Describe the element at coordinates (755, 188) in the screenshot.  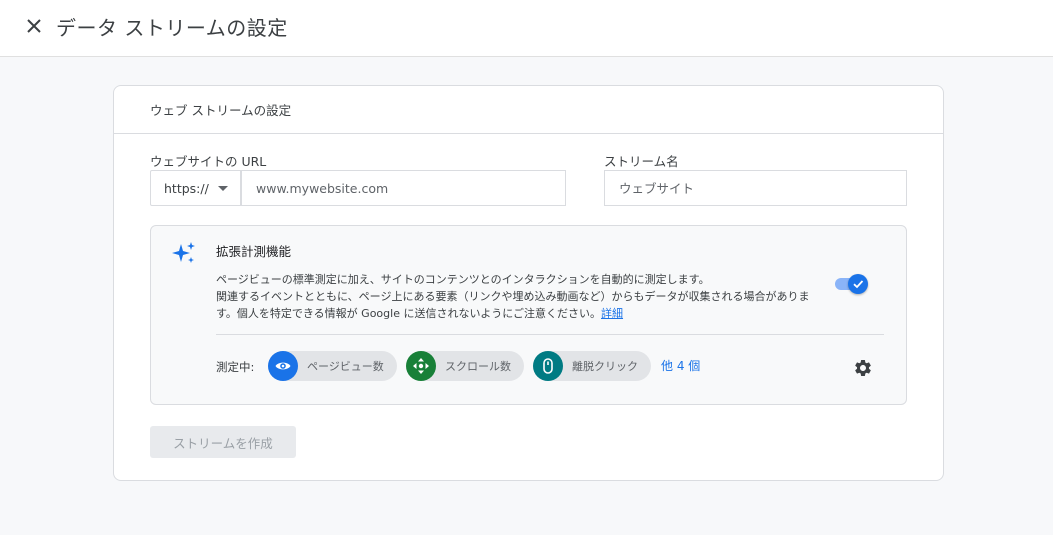
I see `stream-name-input` at that location.